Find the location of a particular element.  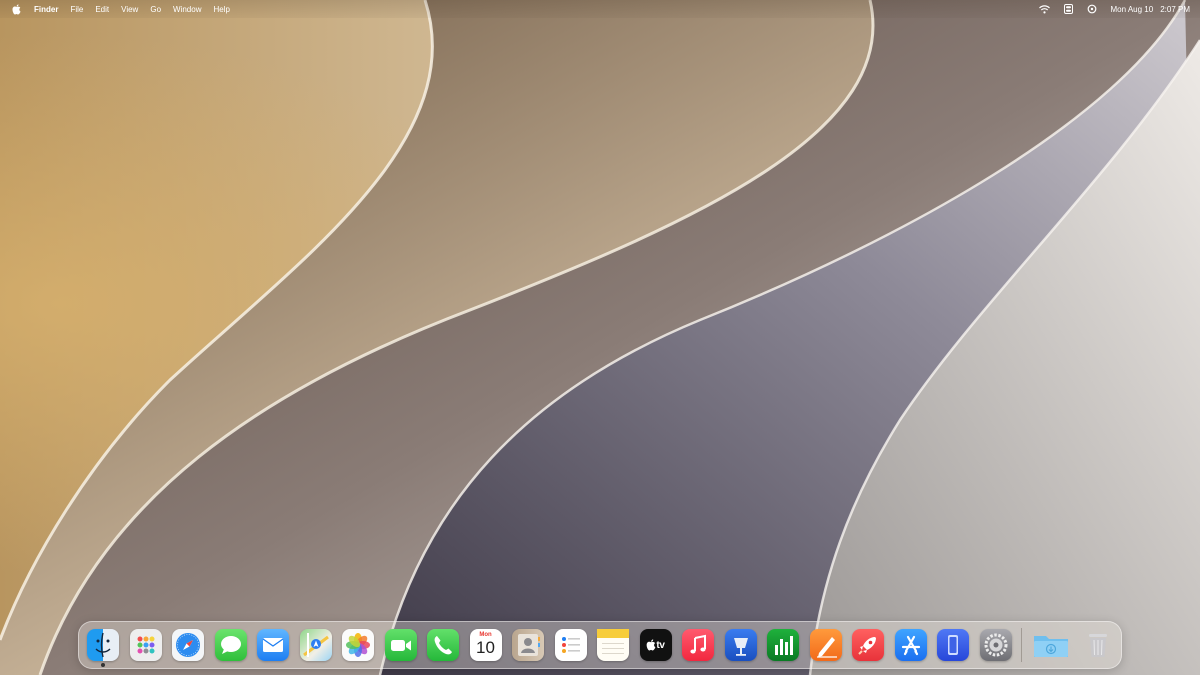

dock-calendar: Mon 10 is located at coordinates (485, 645).